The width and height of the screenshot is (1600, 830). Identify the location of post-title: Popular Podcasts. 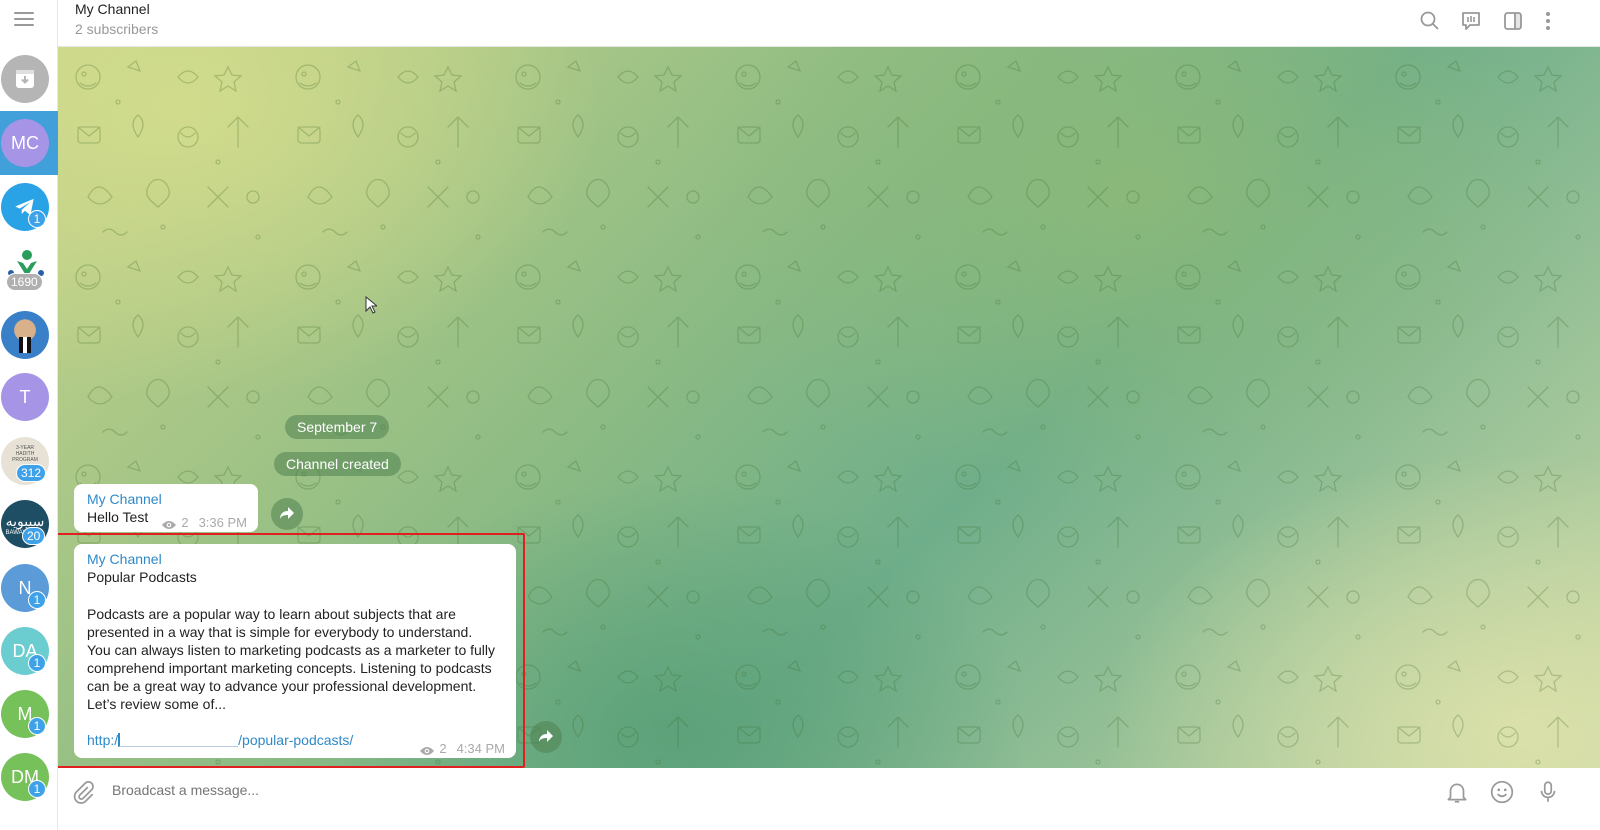
(142, 577).